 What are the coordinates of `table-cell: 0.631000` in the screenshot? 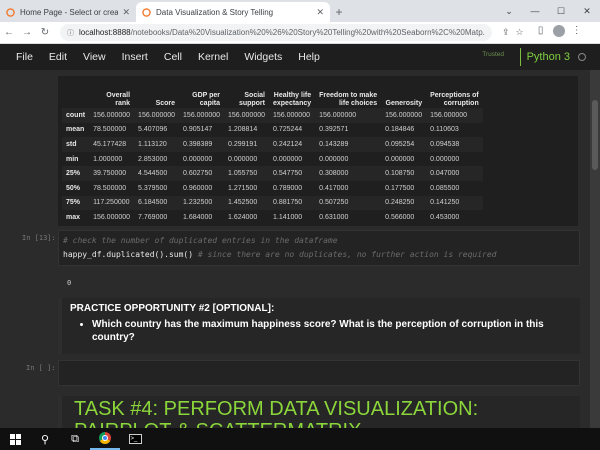 It's located at (334, 217).